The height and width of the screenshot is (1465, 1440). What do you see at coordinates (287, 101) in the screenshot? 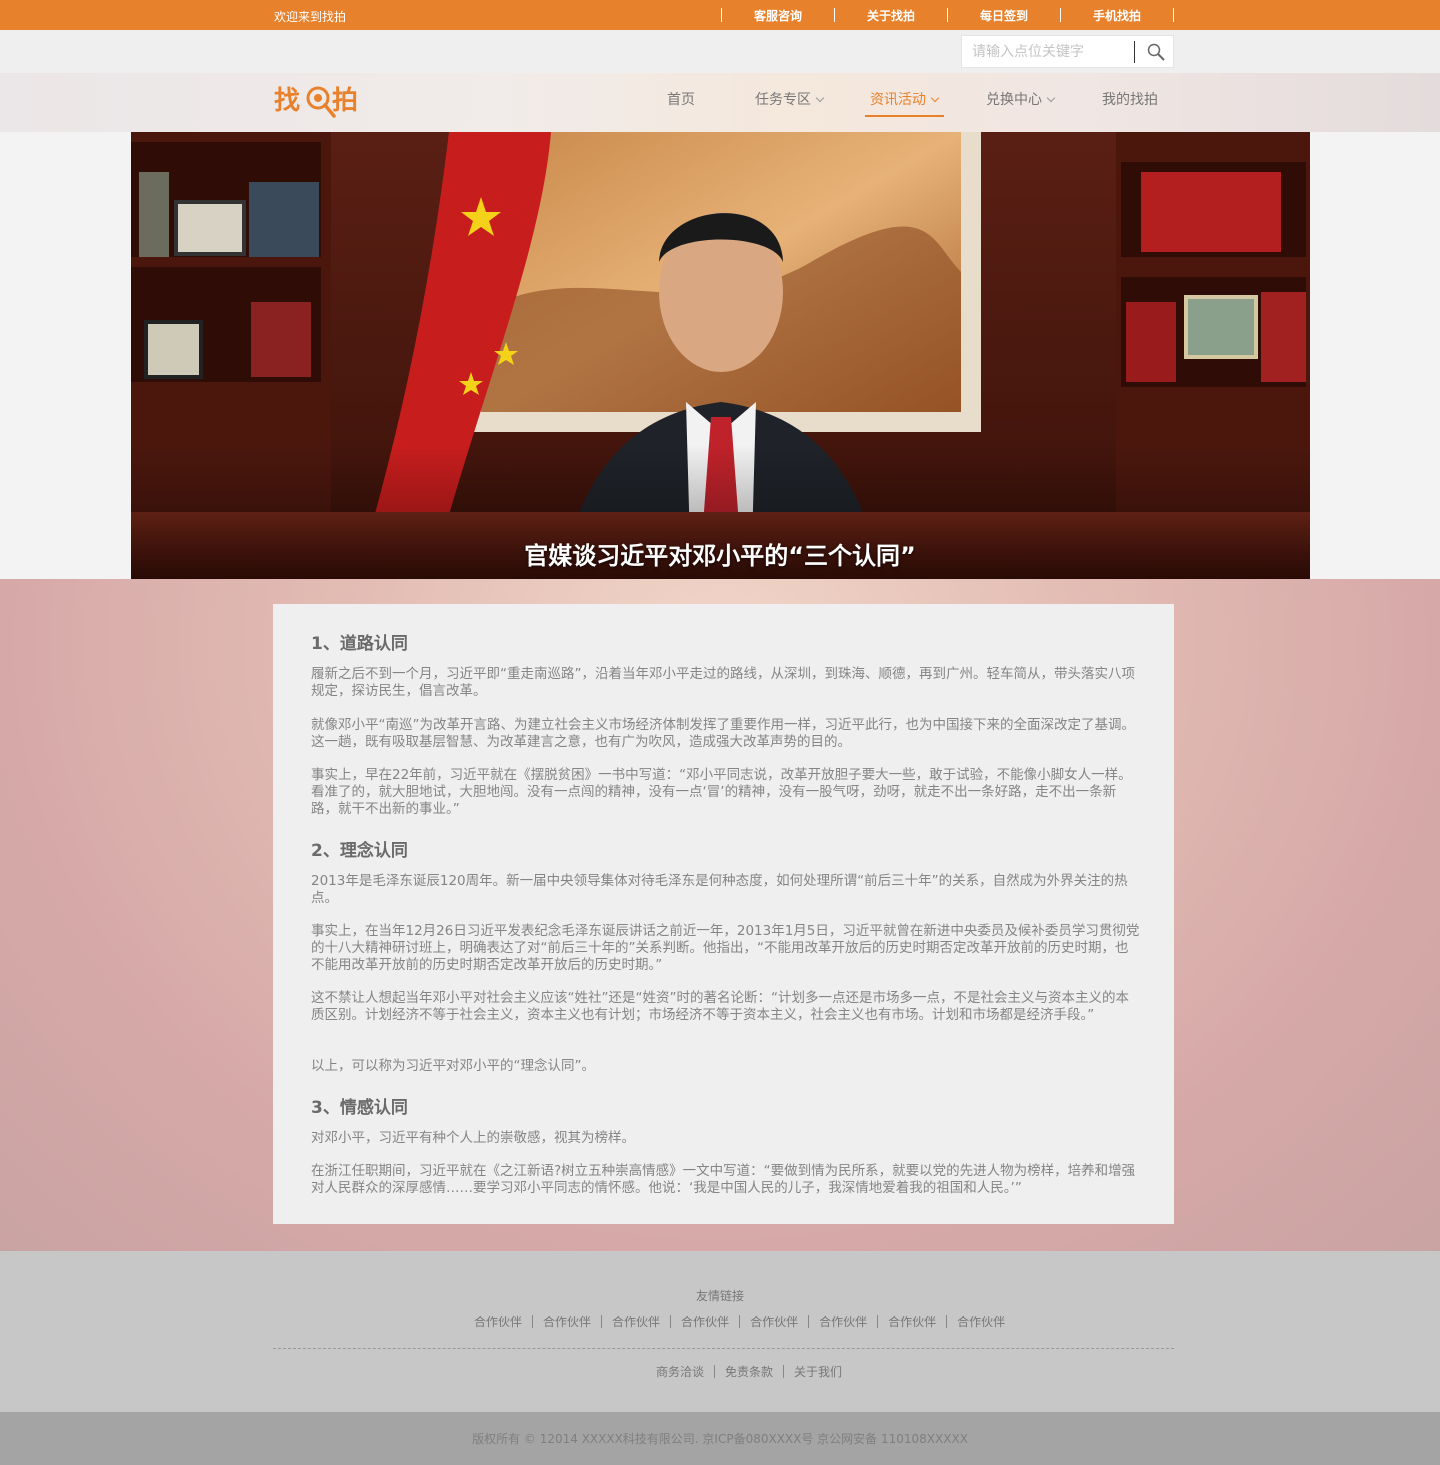
I see `svg-text: 找` at bounding box center [287, 101].